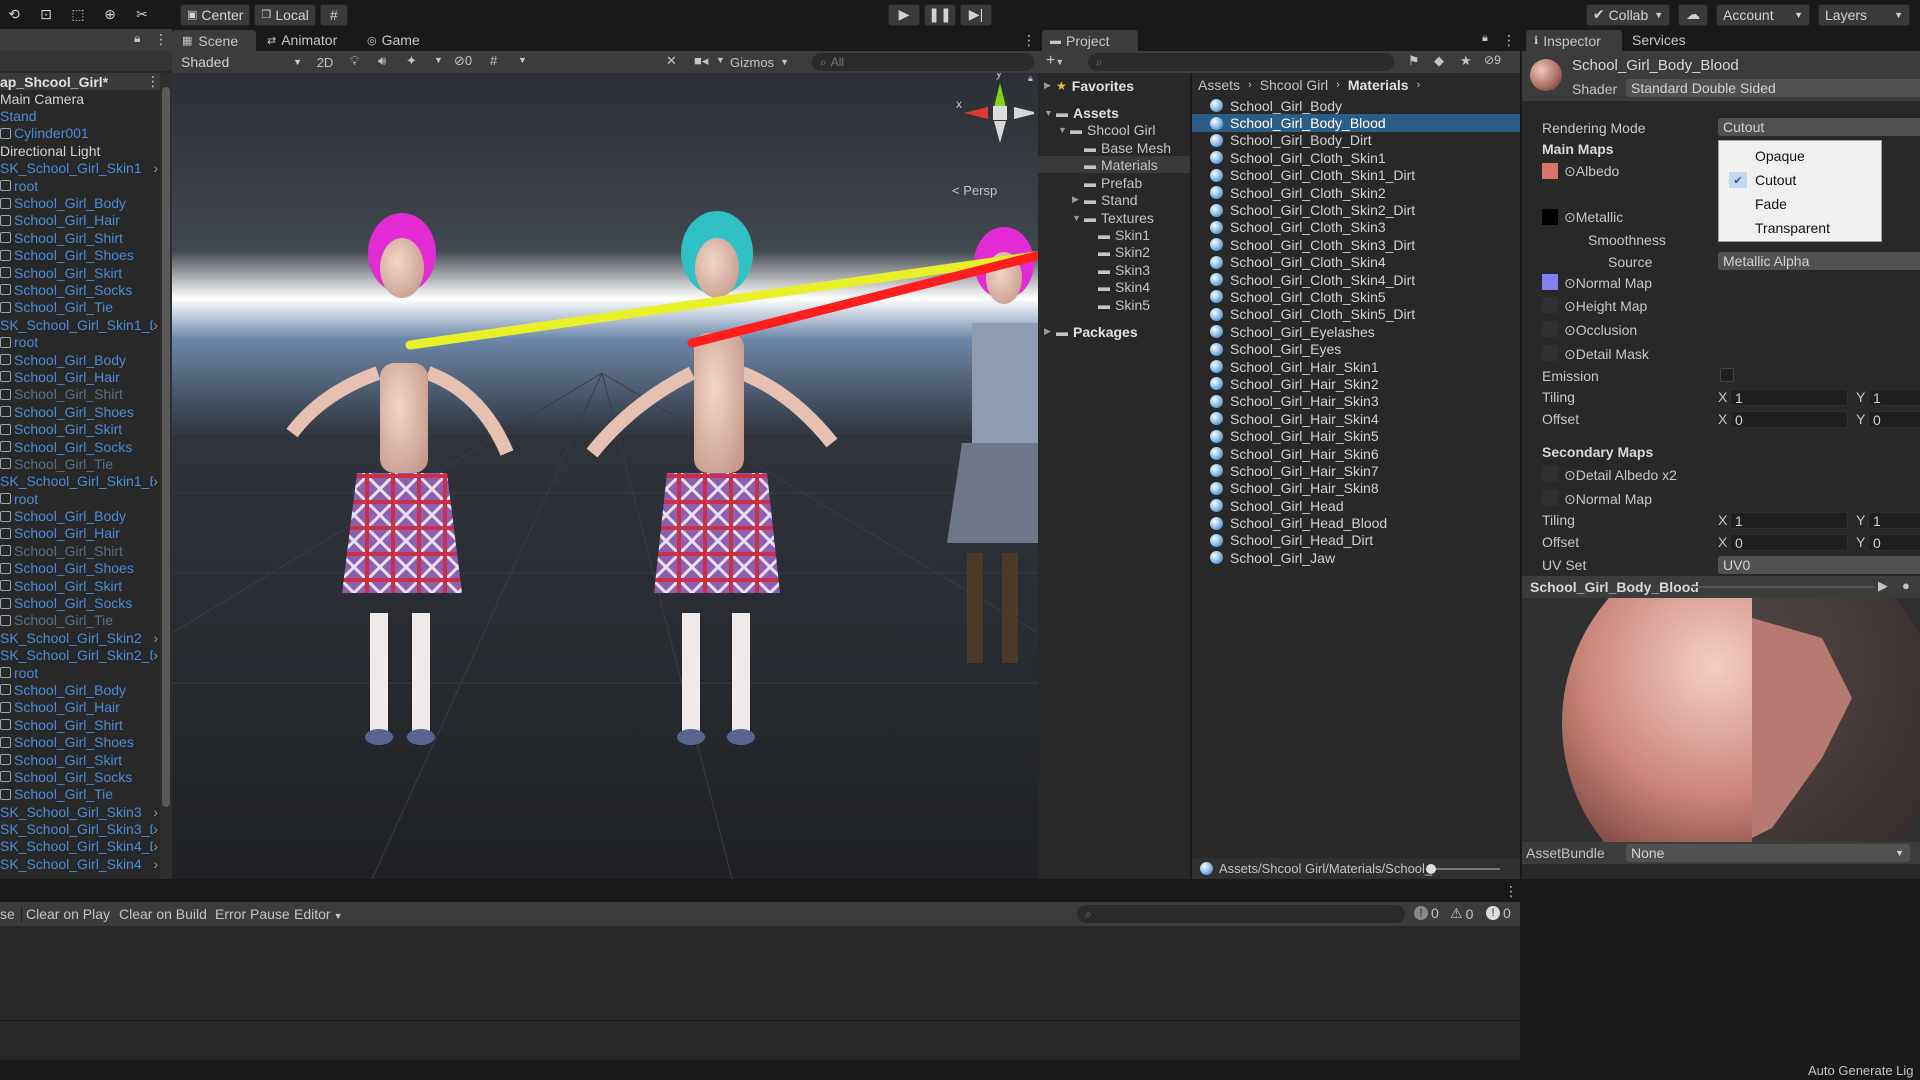 This screenshot has height=1080, width=1920. Describe the element at coordinates (1864, 14) in the screenshot. I see `layers-button: Layers ▼` at that location.